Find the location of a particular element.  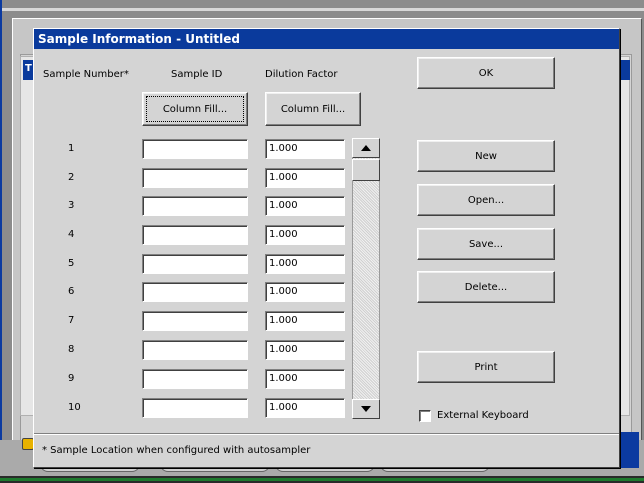

row-number: 1 is located at coordinates (71, 148).